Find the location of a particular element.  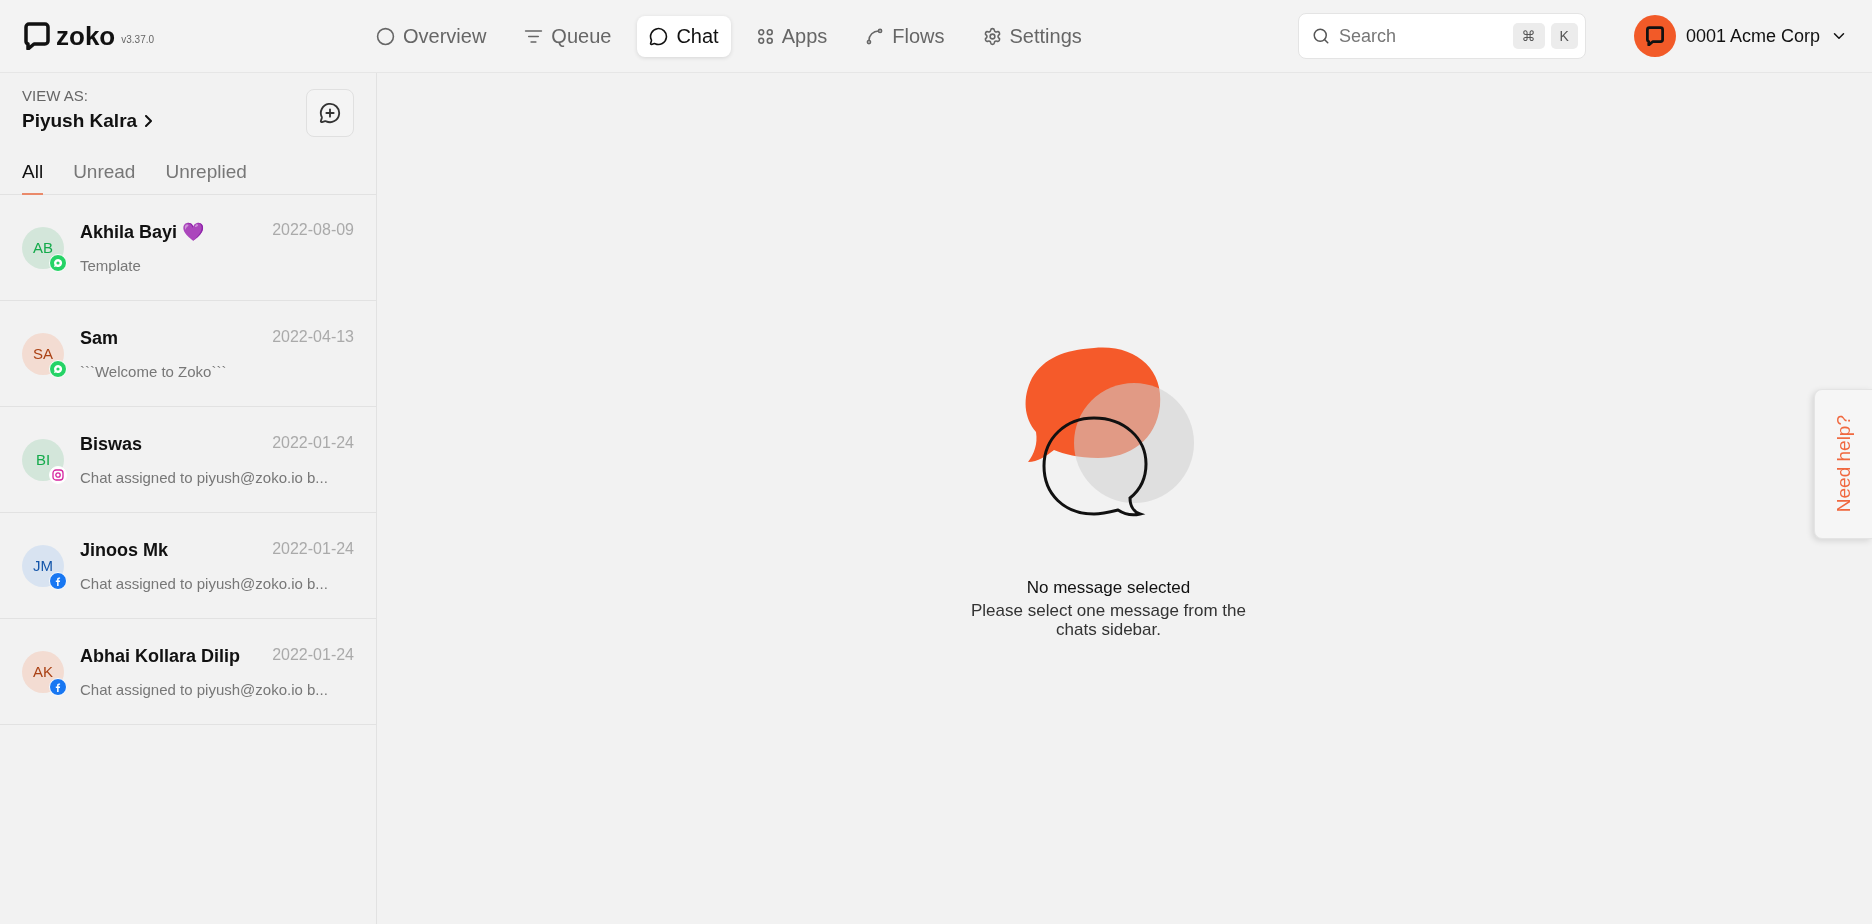

new-chat-icon is located at coordinates (330, 113).